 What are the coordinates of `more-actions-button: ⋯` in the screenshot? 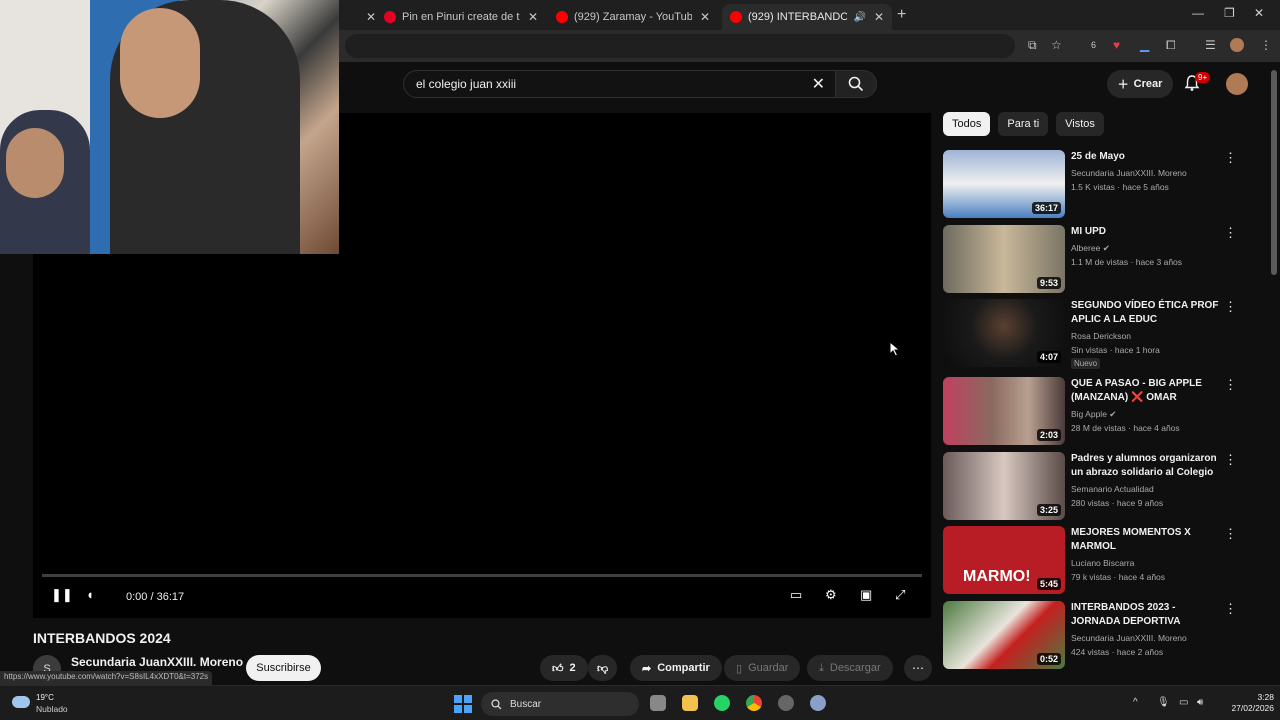 It's located at (918, 668).